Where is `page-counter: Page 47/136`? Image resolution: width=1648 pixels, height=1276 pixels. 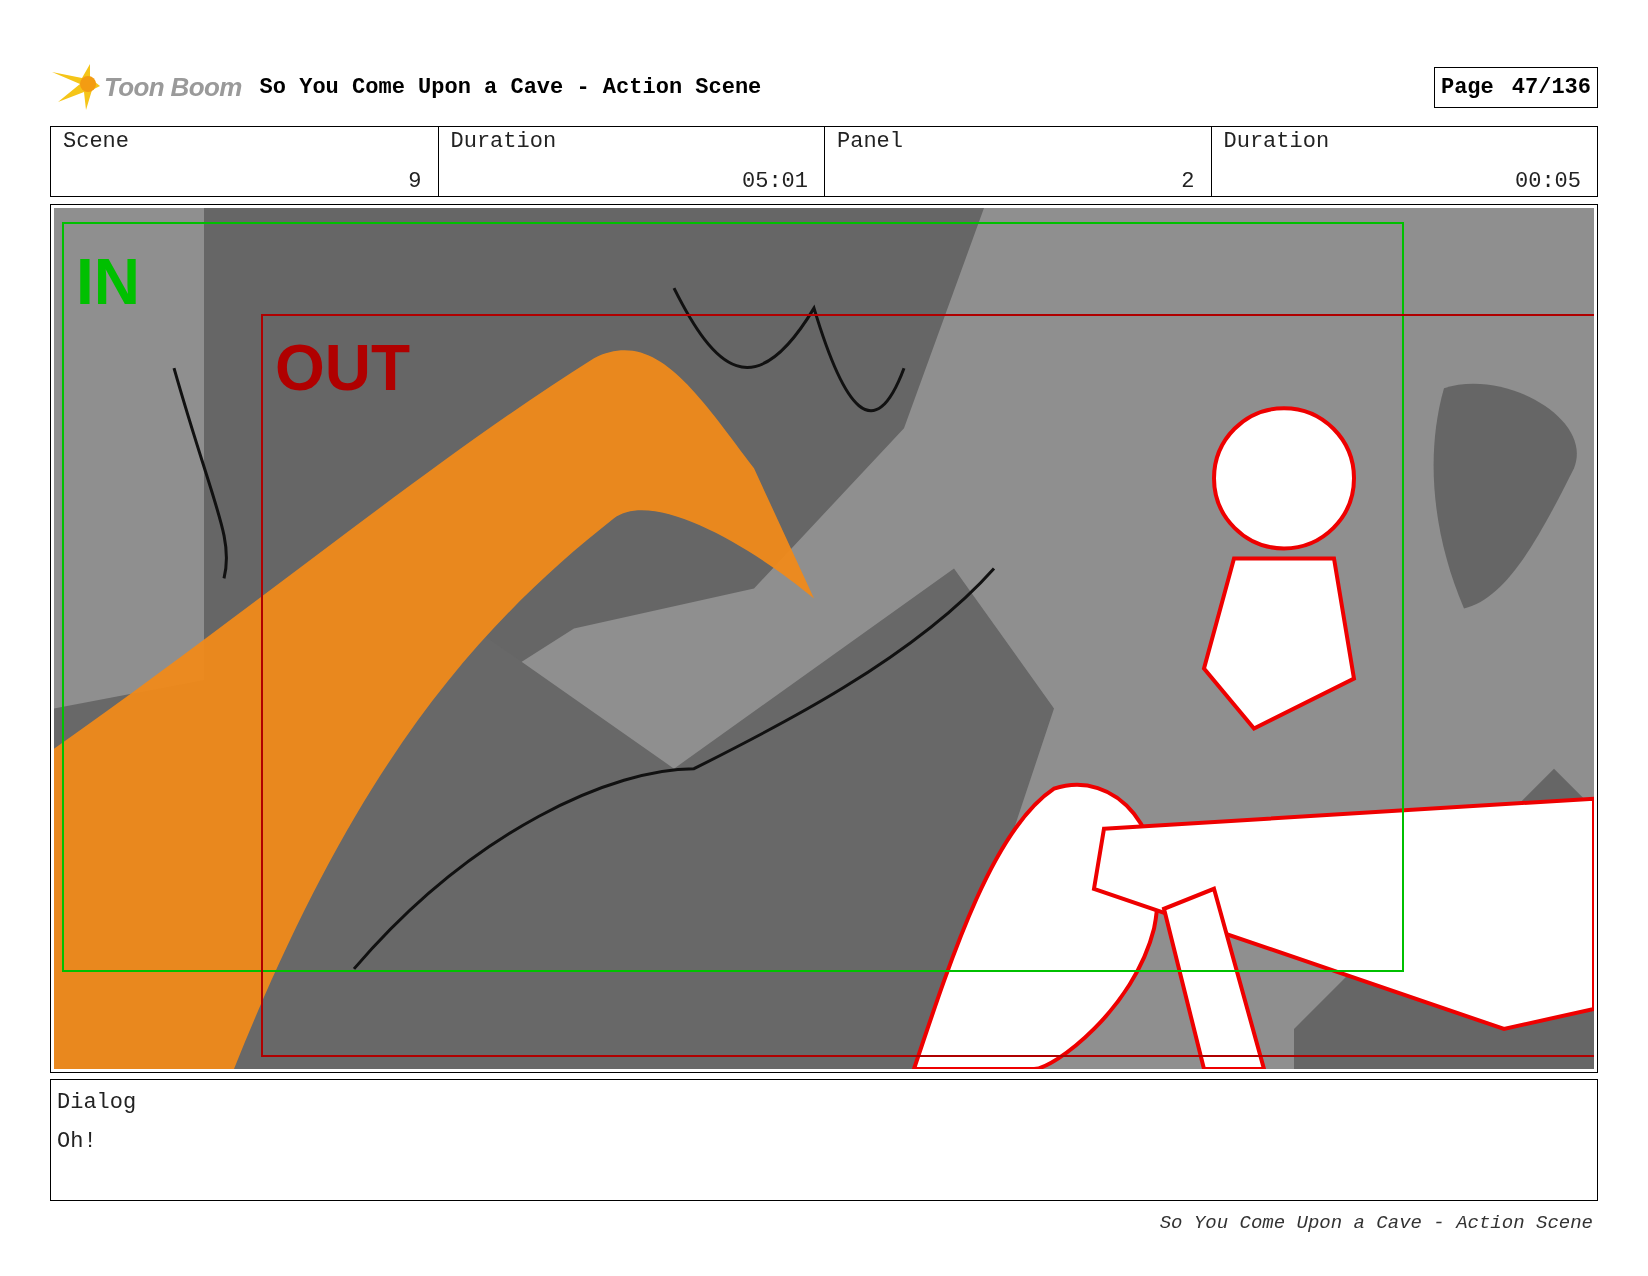
page-counter: Page 47/136 is located at coordinates (1515, 87).